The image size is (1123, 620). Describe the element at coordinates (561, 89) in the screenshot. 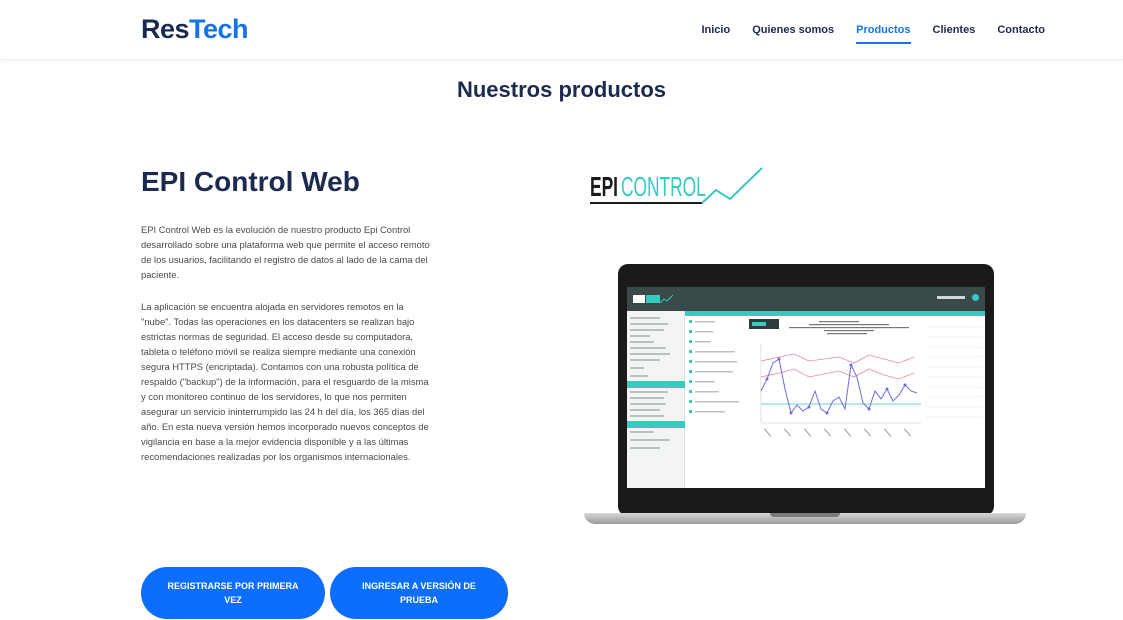

I see `section-title: Nuestros productos` at that location.